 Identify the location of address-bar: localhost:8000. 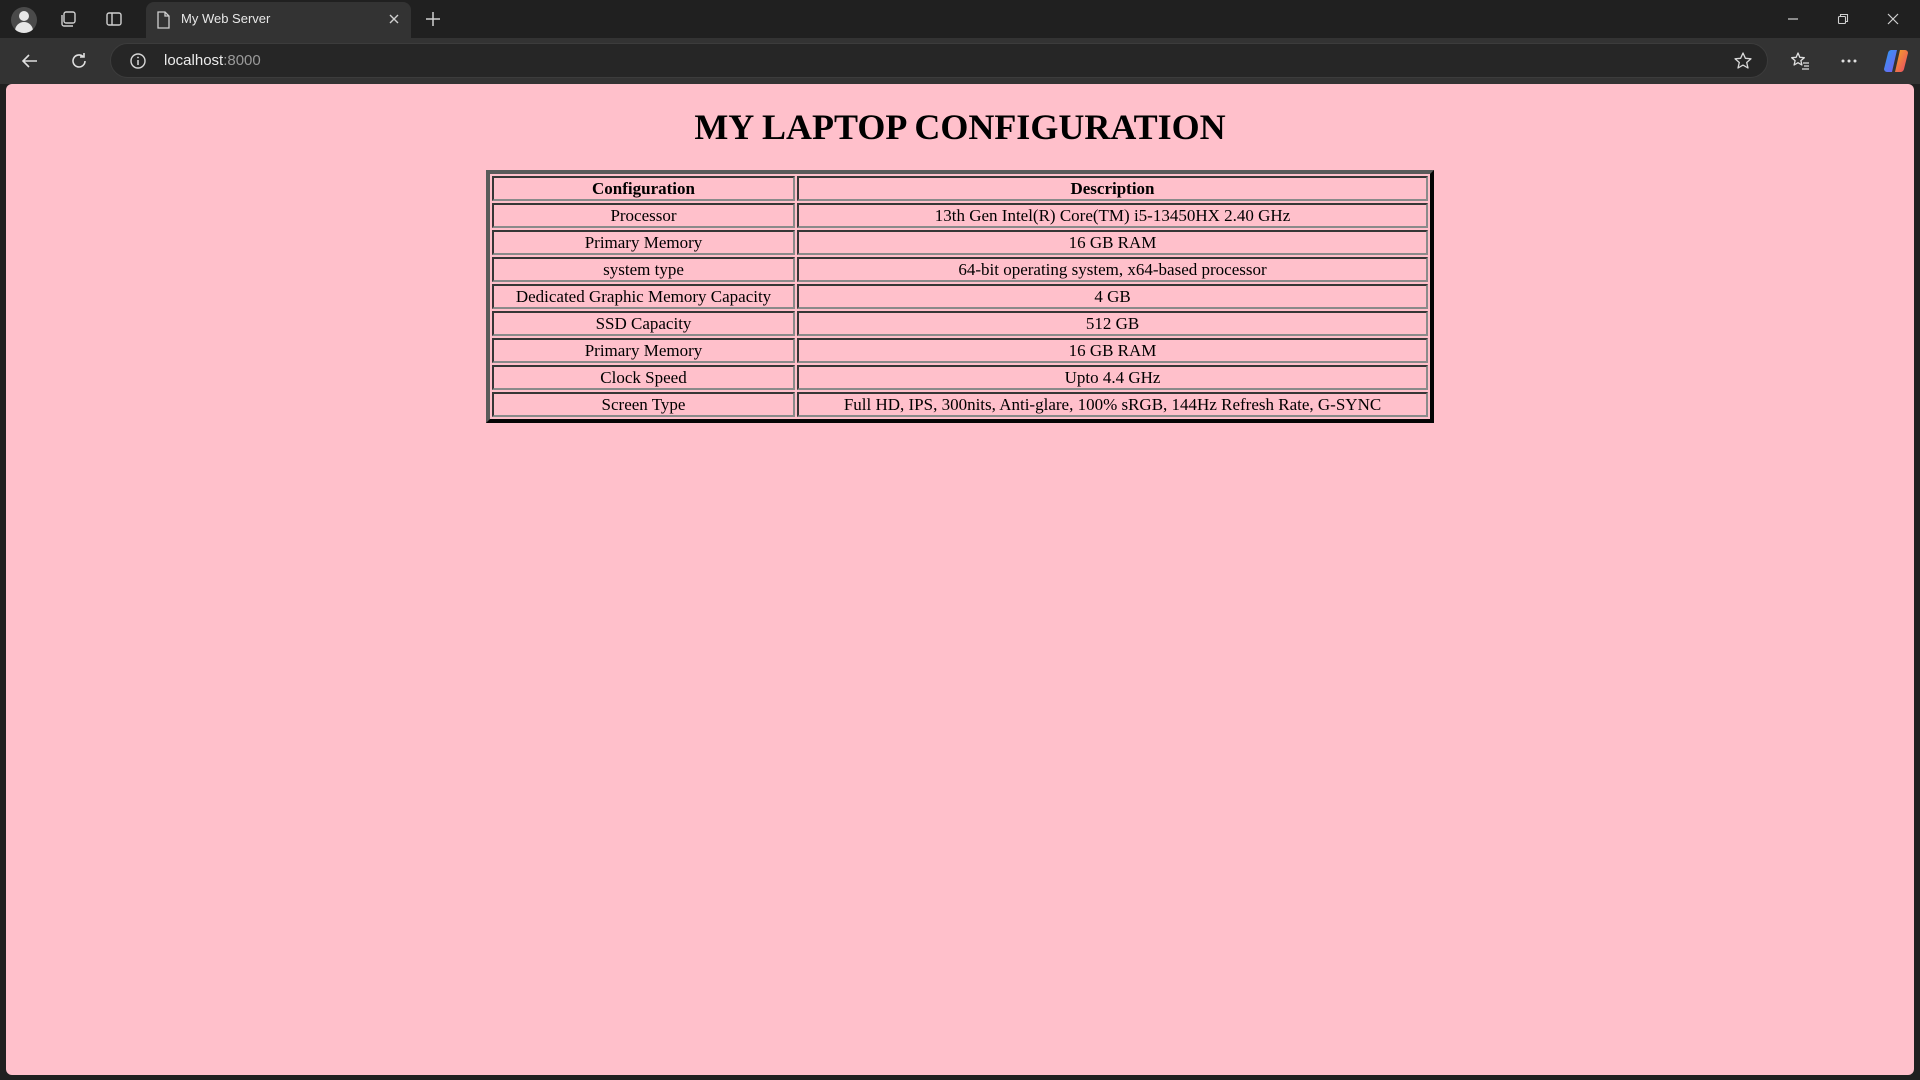
(939, 60).